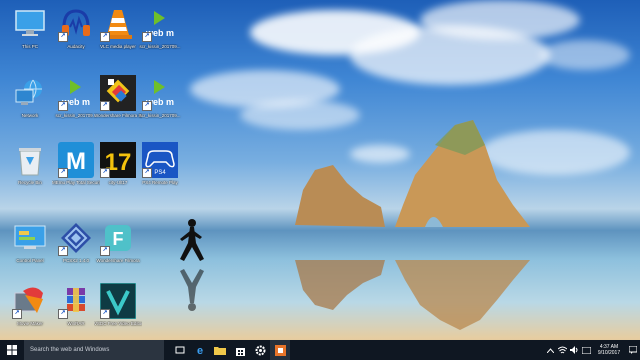 Image resolution: width=640 pixels, height=360 pixels. I want to click on traffic-cone-icon: ↗, so click(118, 24).